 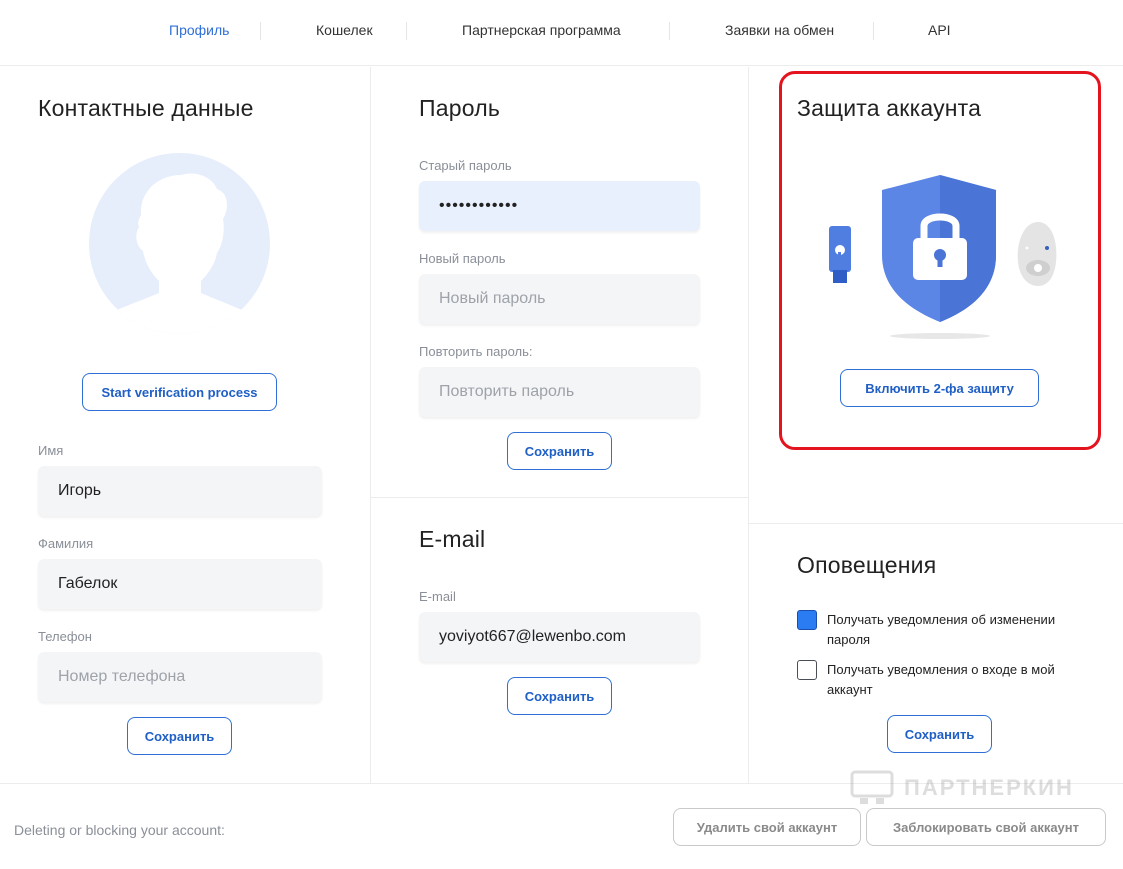 What do you see at coordinates (779, 30) in the screenshot?
I see `tab-exchange-requests: Заявки на обмен` at bounding box center [779, 30].